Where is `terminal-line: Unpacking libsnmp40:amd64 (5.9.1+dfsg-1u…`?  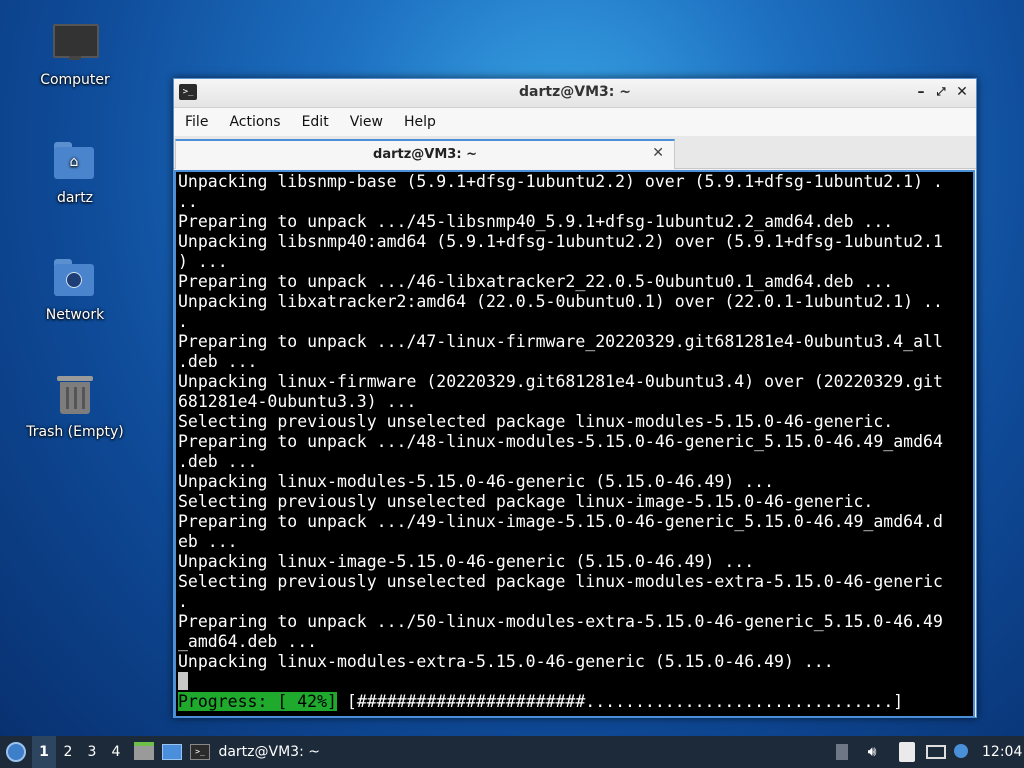 terminal-line: Unpacking libsnmp40:amd64 (5.9.1+dfsg-1u… is located at coordinates (560, 241).